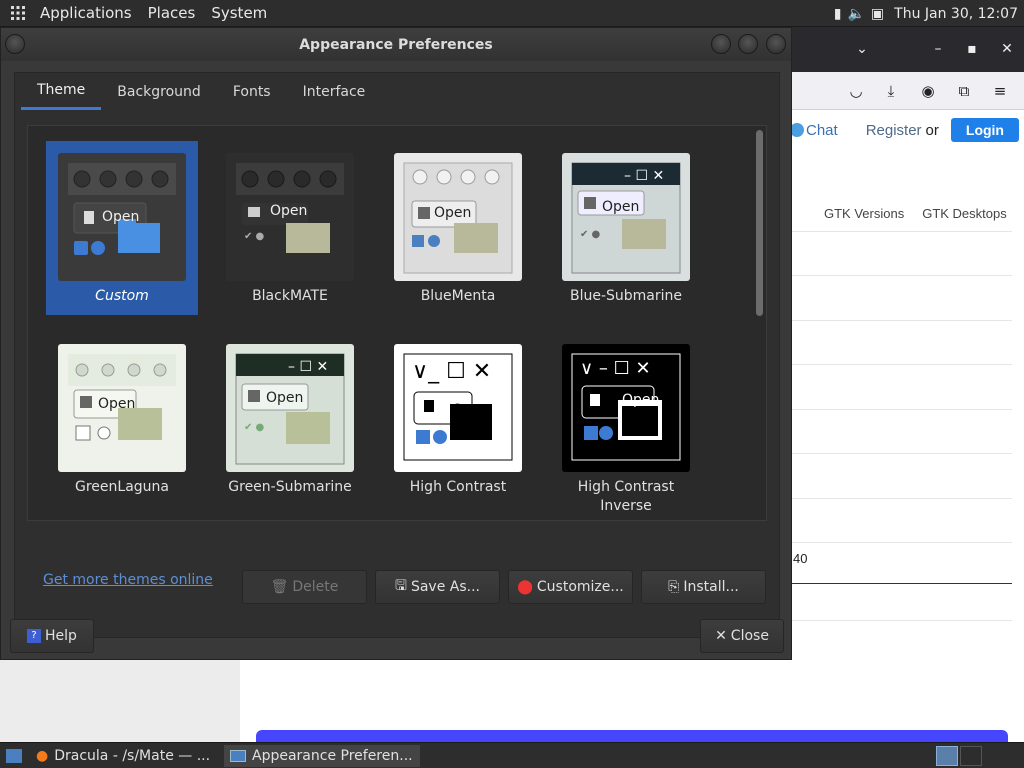 The image size is (1024, 768). What do you see at coordinates (128, 580) in the screenshot?
I see `get-more-themes-link: Get more themes online` at bounding box center [128, 580].